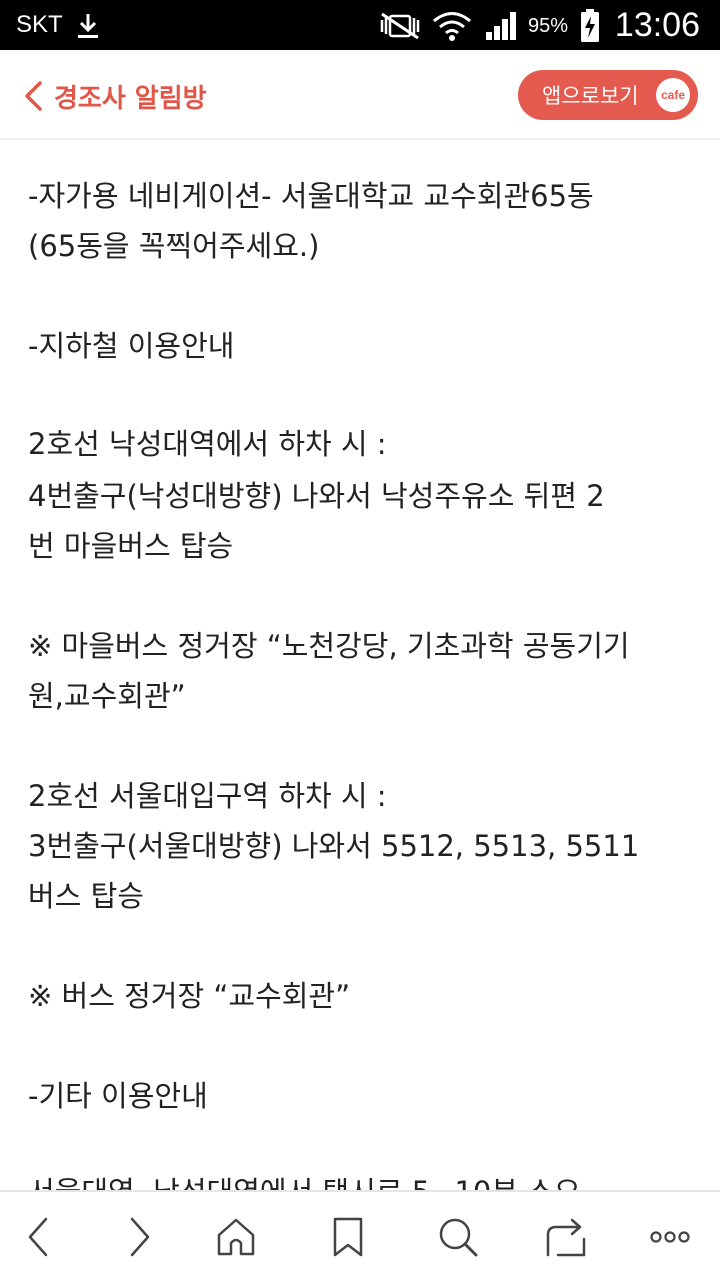  I want to click on battery-percent: 95%, so click(548, 26).